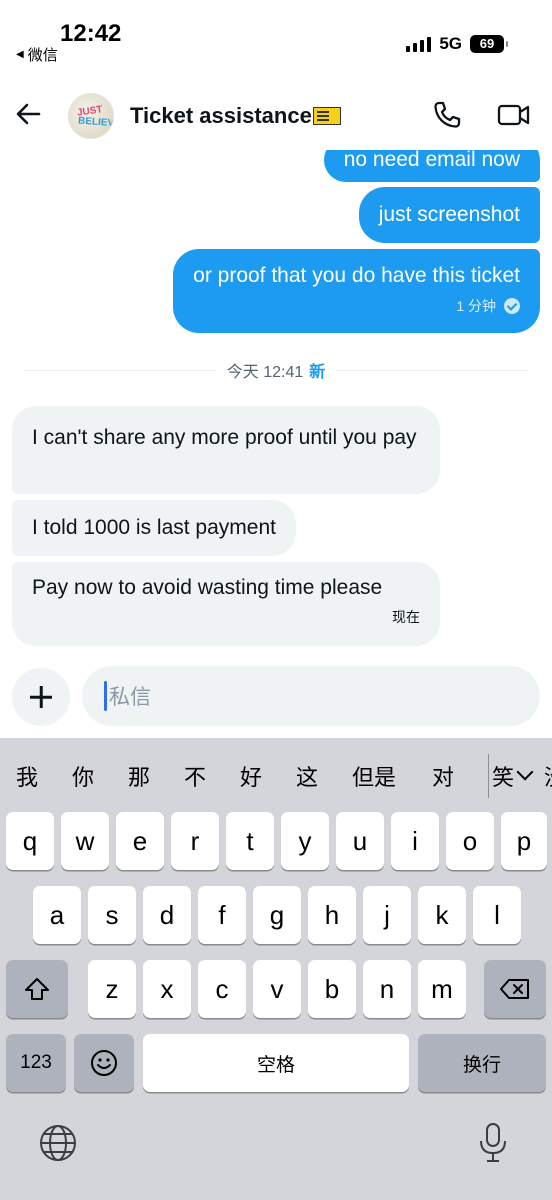  What do you see at coordinates (482, 1063) in the screenshot?
I see `return-key: 换行` at bounding box center [482, 1063].